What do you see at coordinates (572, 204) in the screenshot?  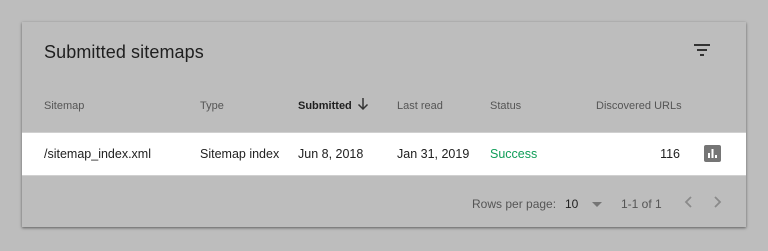 I see `rows-per-page-value: 10` at bounding box center [572, 204].